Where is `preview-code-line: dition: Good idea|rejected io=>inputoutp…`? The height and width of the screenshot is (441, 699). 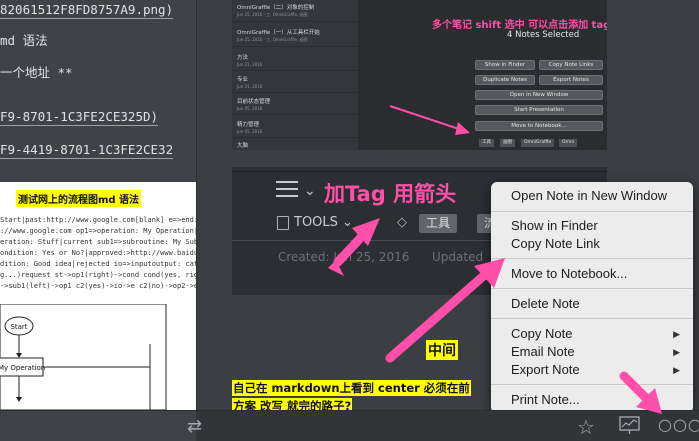 preview-code-line: dition: Good idea|rejected io=>inputoutp… is located at coordinates (98, 264).